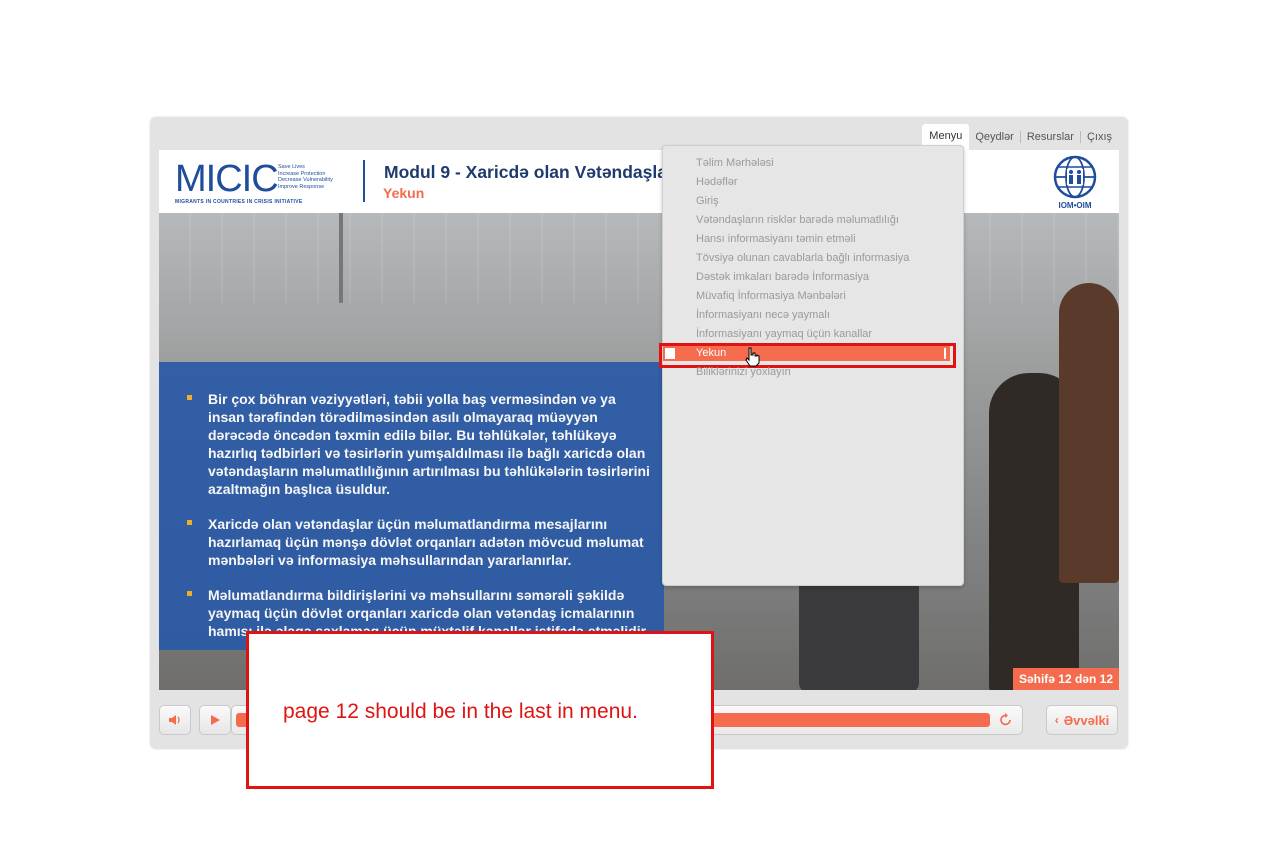  What do you see at coordinates (735, 163) in the screenshot?
I see `menu-item: Təlim Mərhələsi` at bounding box center [735, 163].